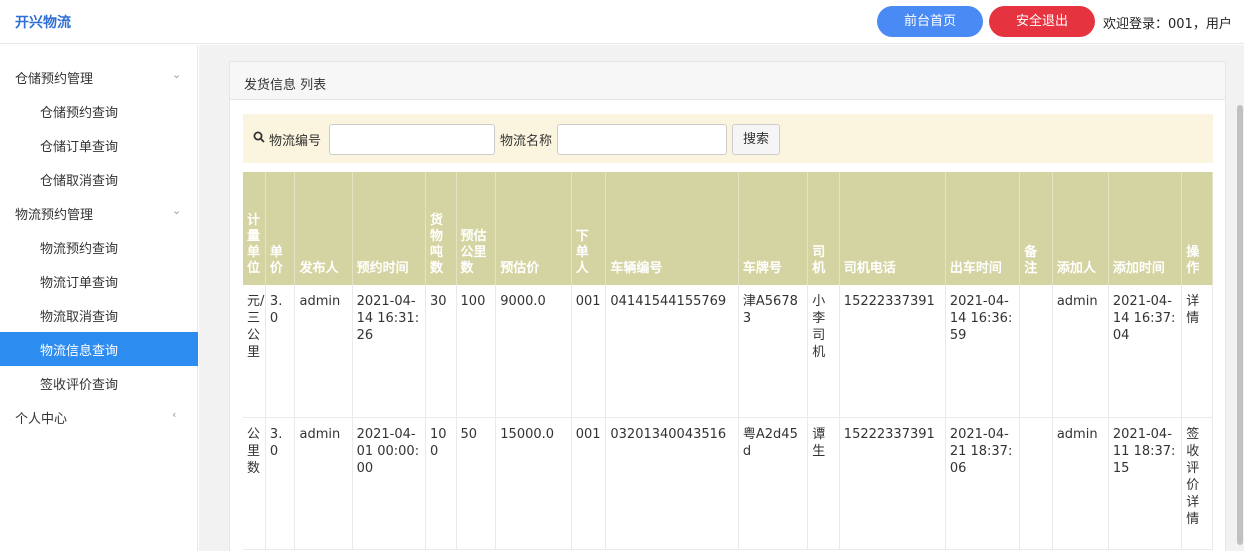 This screenshot has width=1244, height=551. I want to click on column-header: 出车时间, so click(983, 228).